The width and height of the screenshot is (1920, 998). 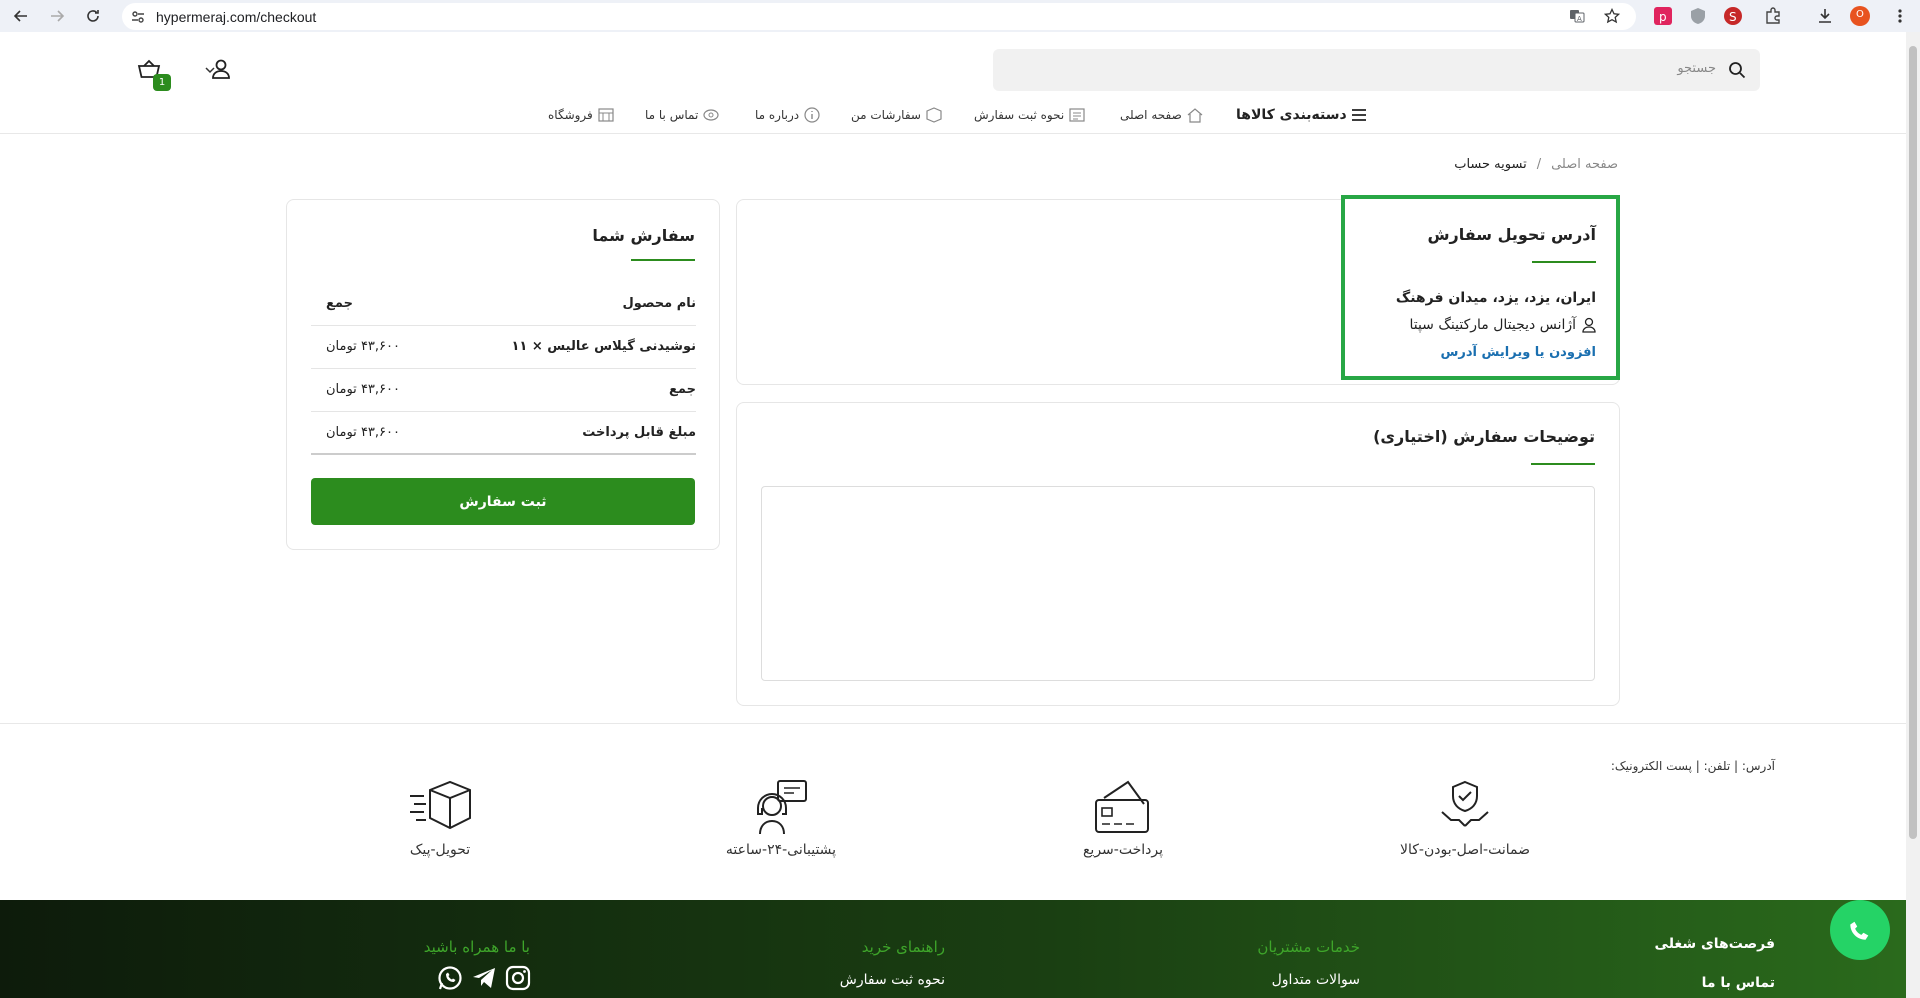 What do you see at coordinates (363, 389) in the screenshot?
I see `row-value: ۴۳,۶۰۰ تومان` at bounding box center [363, 389].